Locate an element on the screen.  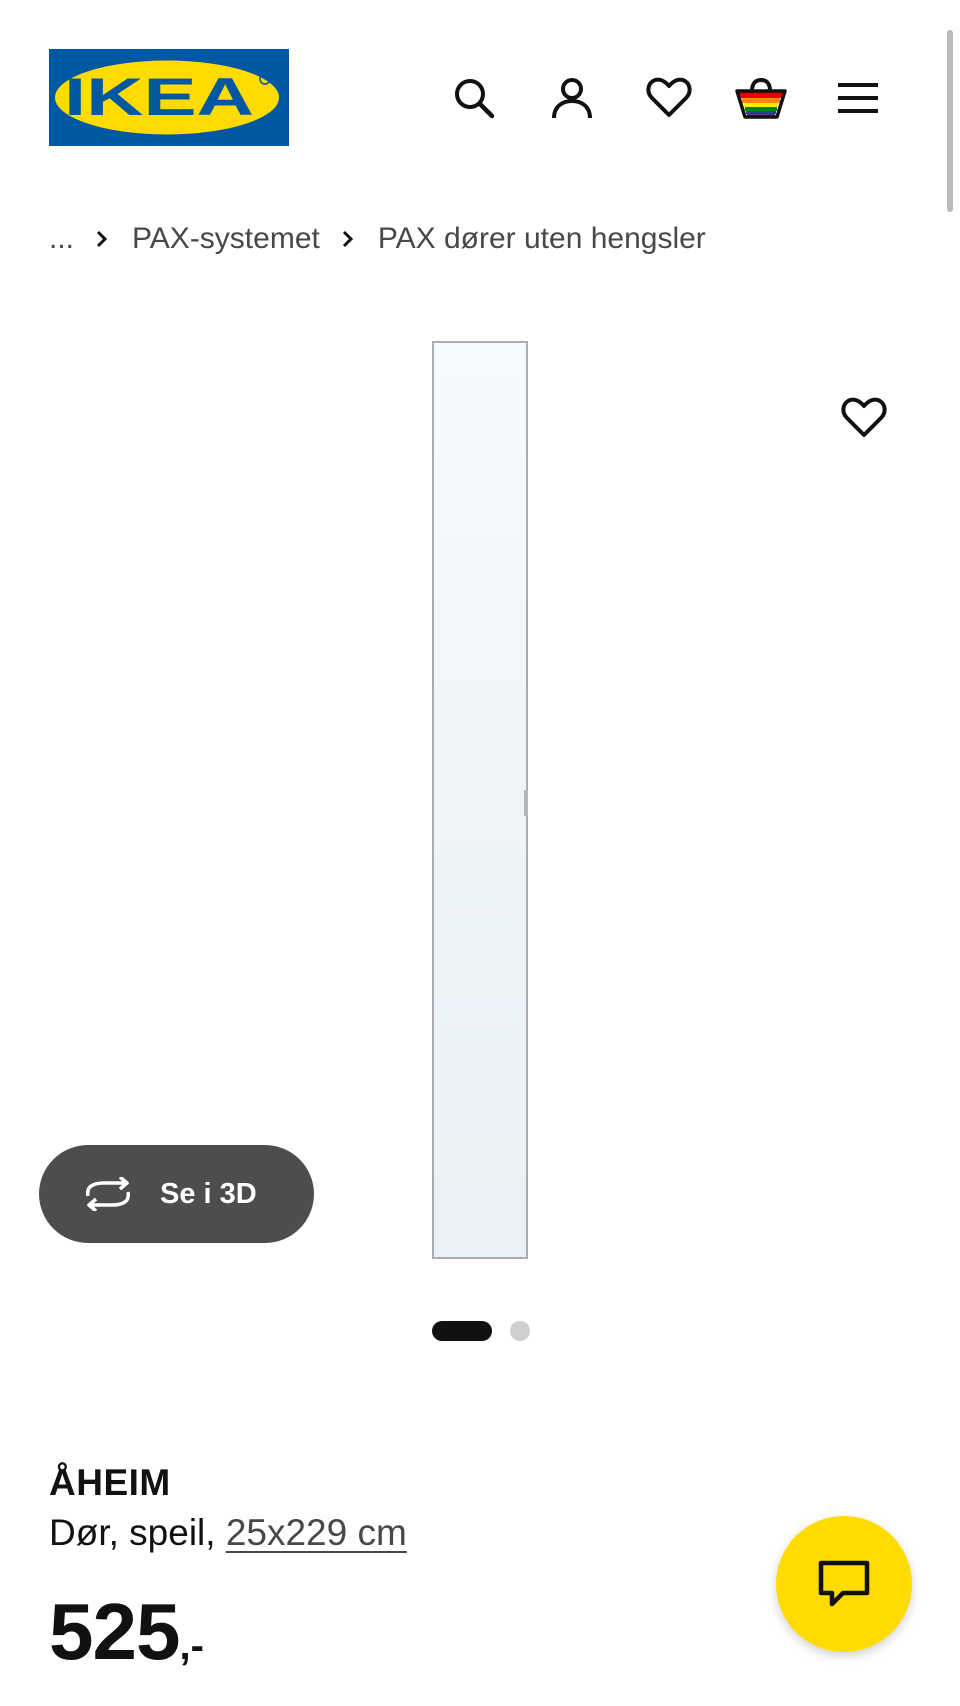
breadcrumb: ... PAX-systemet PAX dører uten hengsler is located at coordinates (377, 239).